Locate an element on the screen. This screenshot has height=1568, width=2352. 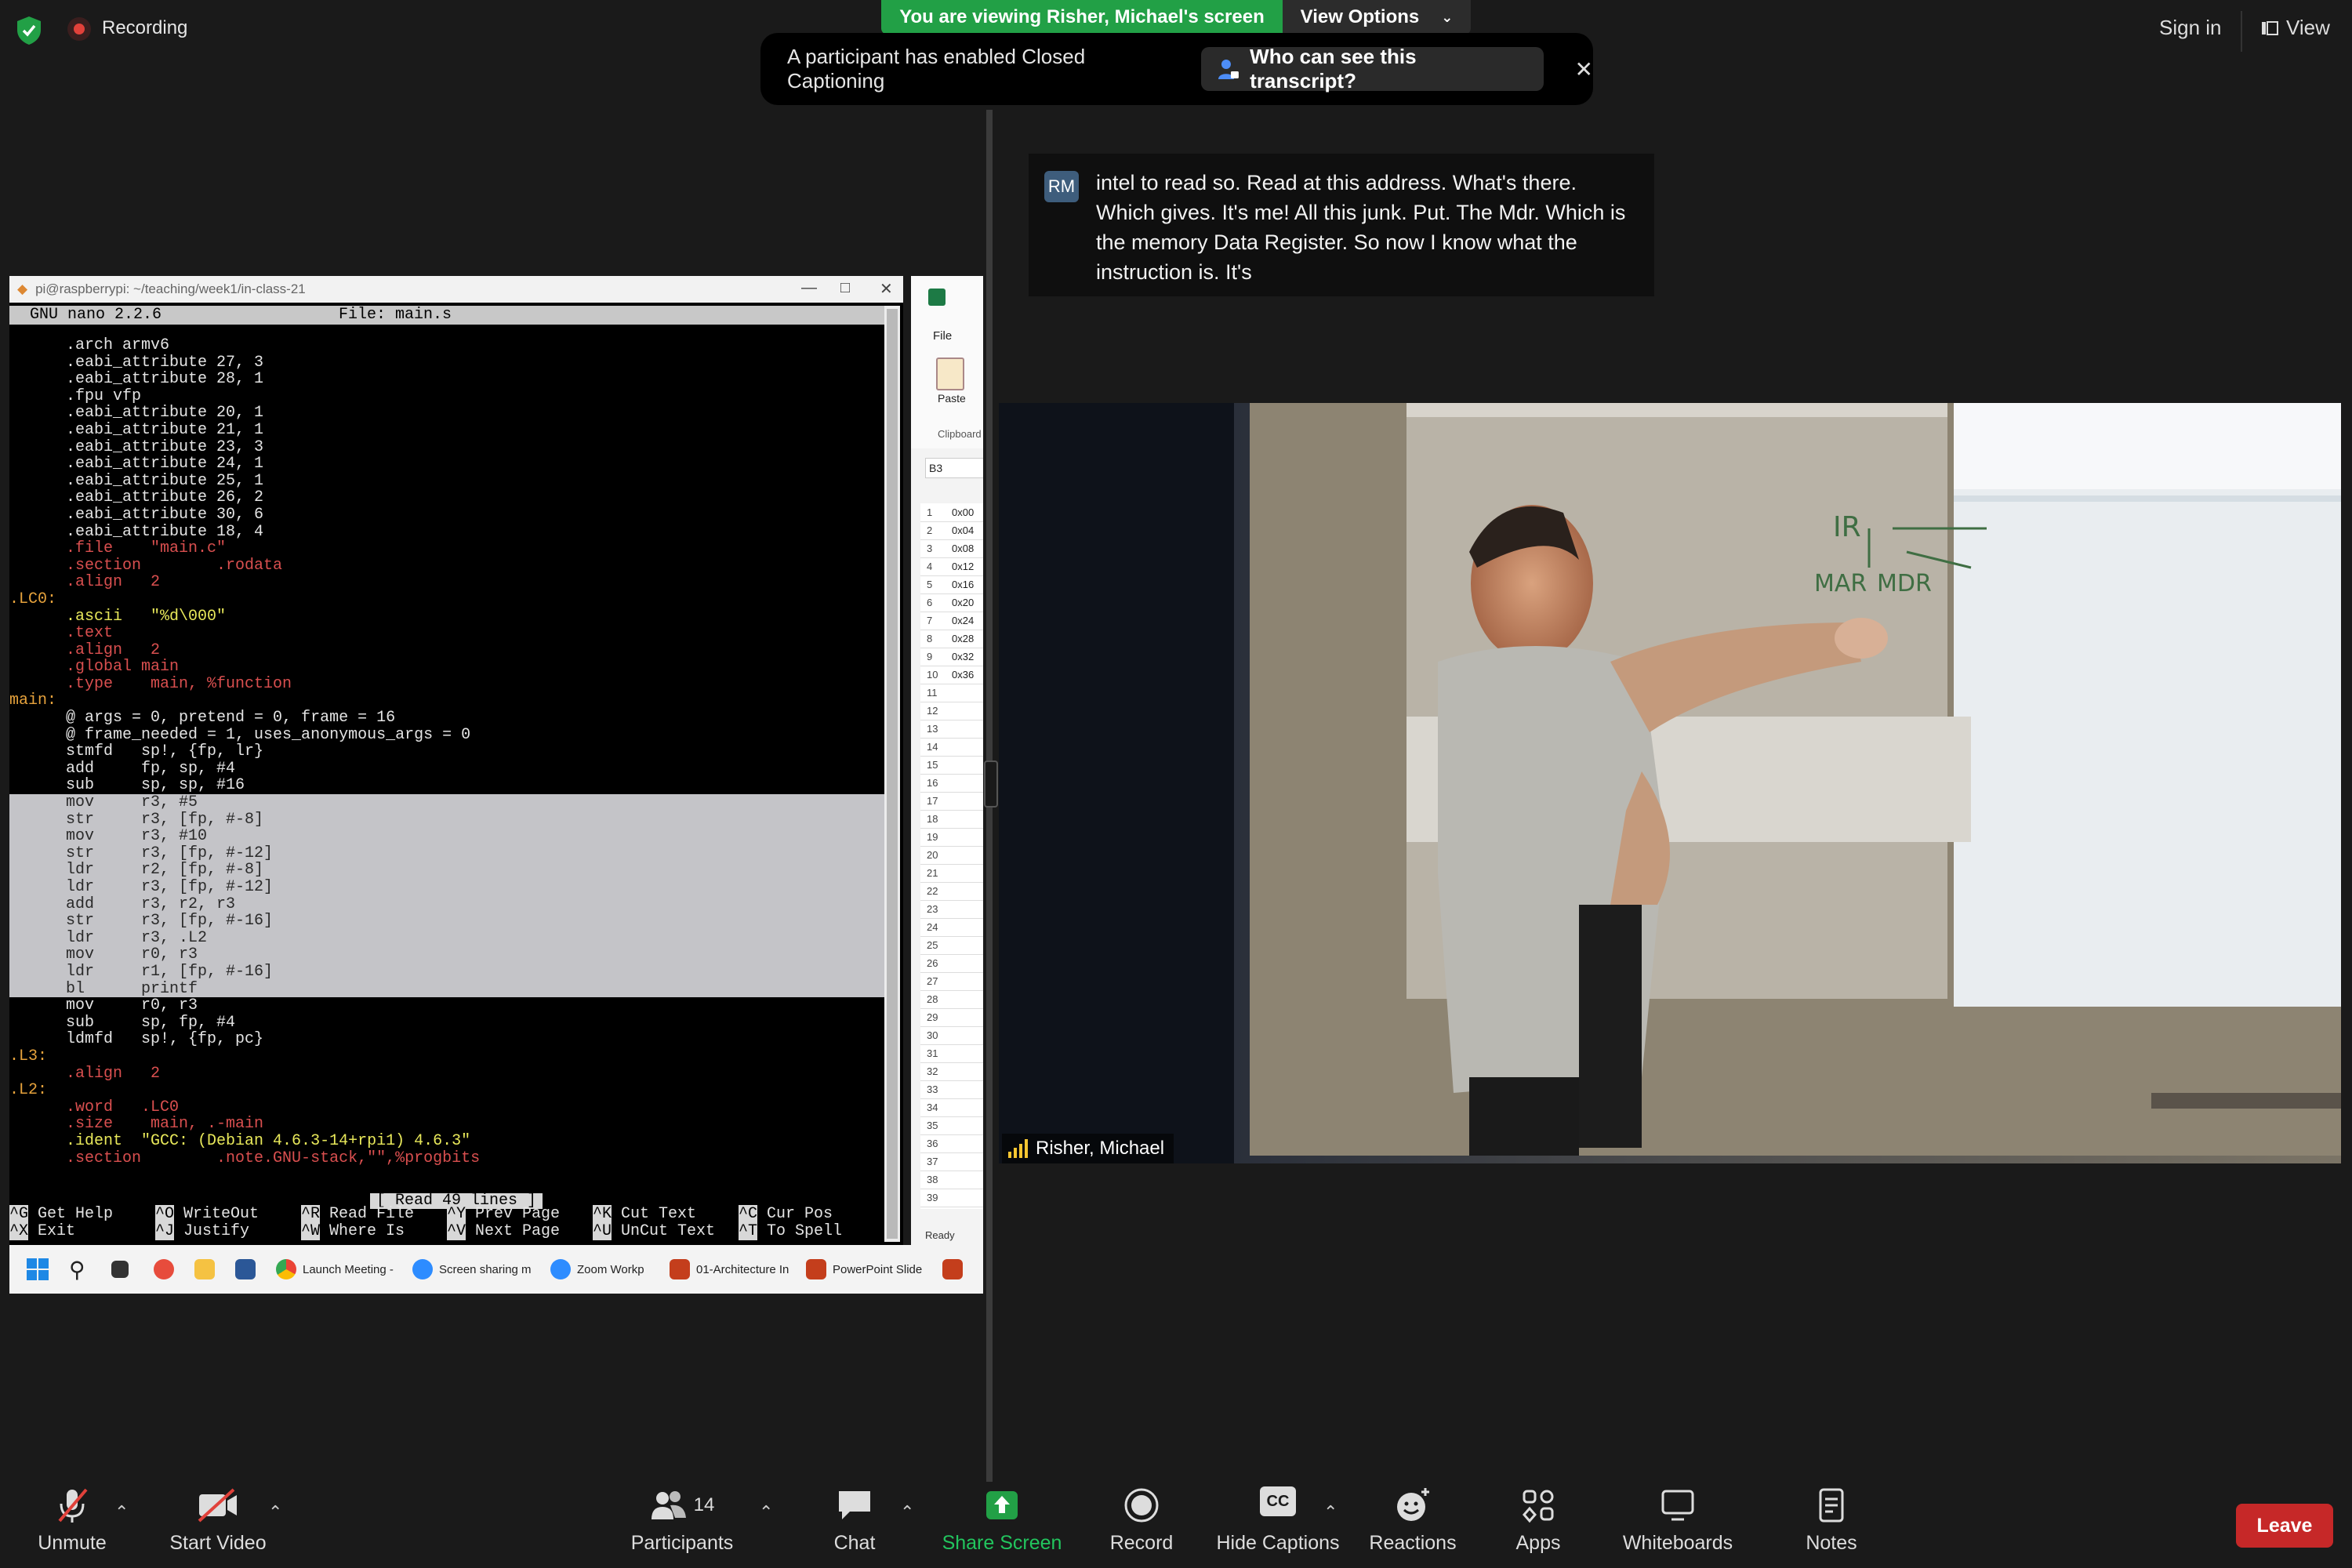
excel-name-box: B3 is located at coordinates (954, 468).